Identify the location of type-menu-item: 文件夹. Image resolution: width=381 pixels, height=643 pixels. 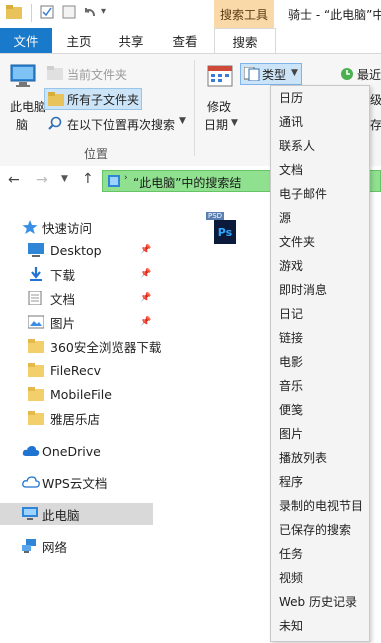
(320, 242).